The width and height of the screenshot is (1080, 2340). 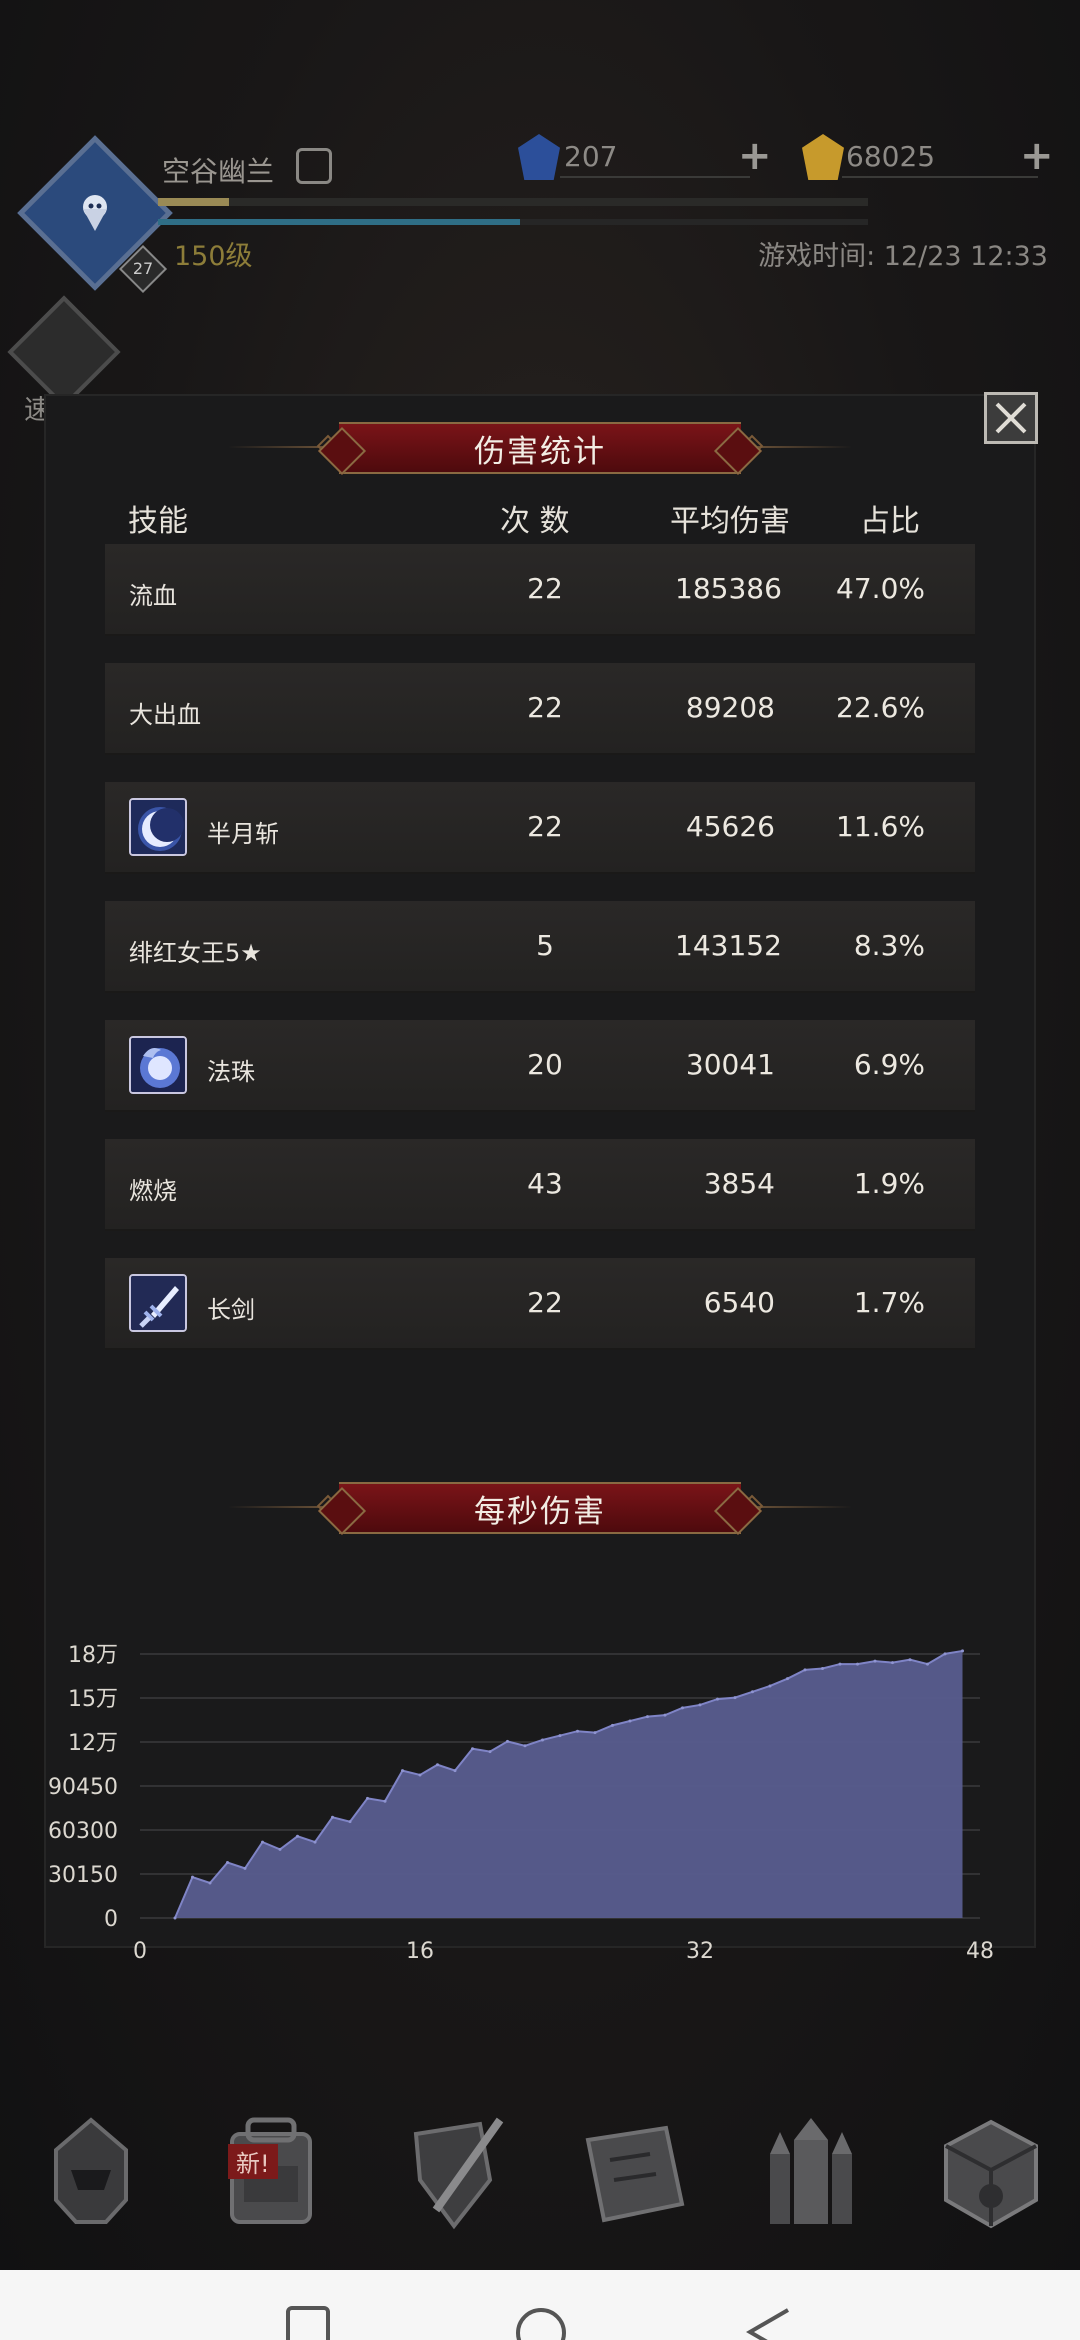 I want to click on avg-damage: 89208, so click(x=730, y=707).